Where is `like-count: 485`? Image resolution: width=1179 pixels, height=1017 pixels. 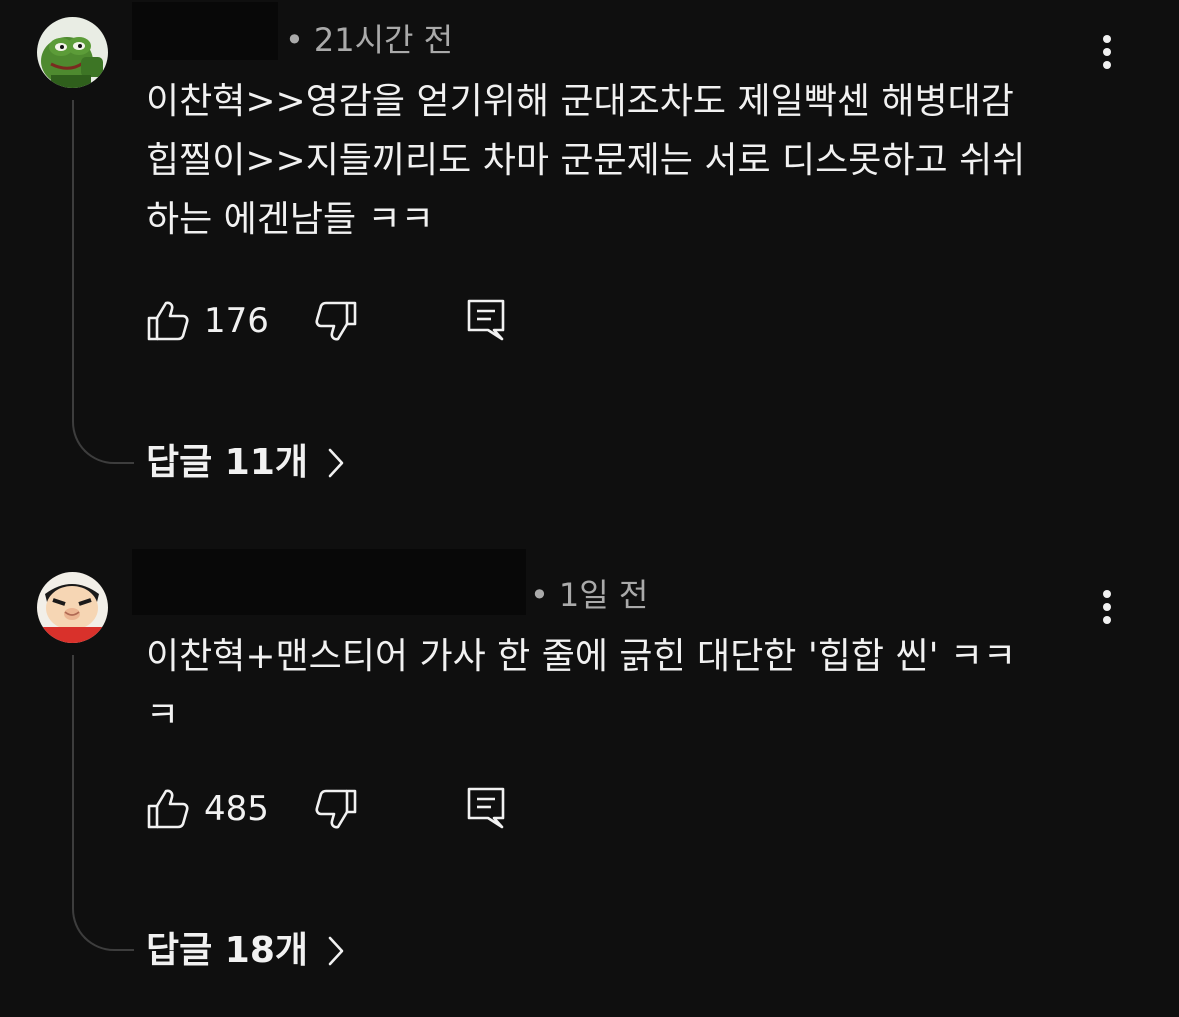 like-count: 485 is located at coordinates (236, 809).